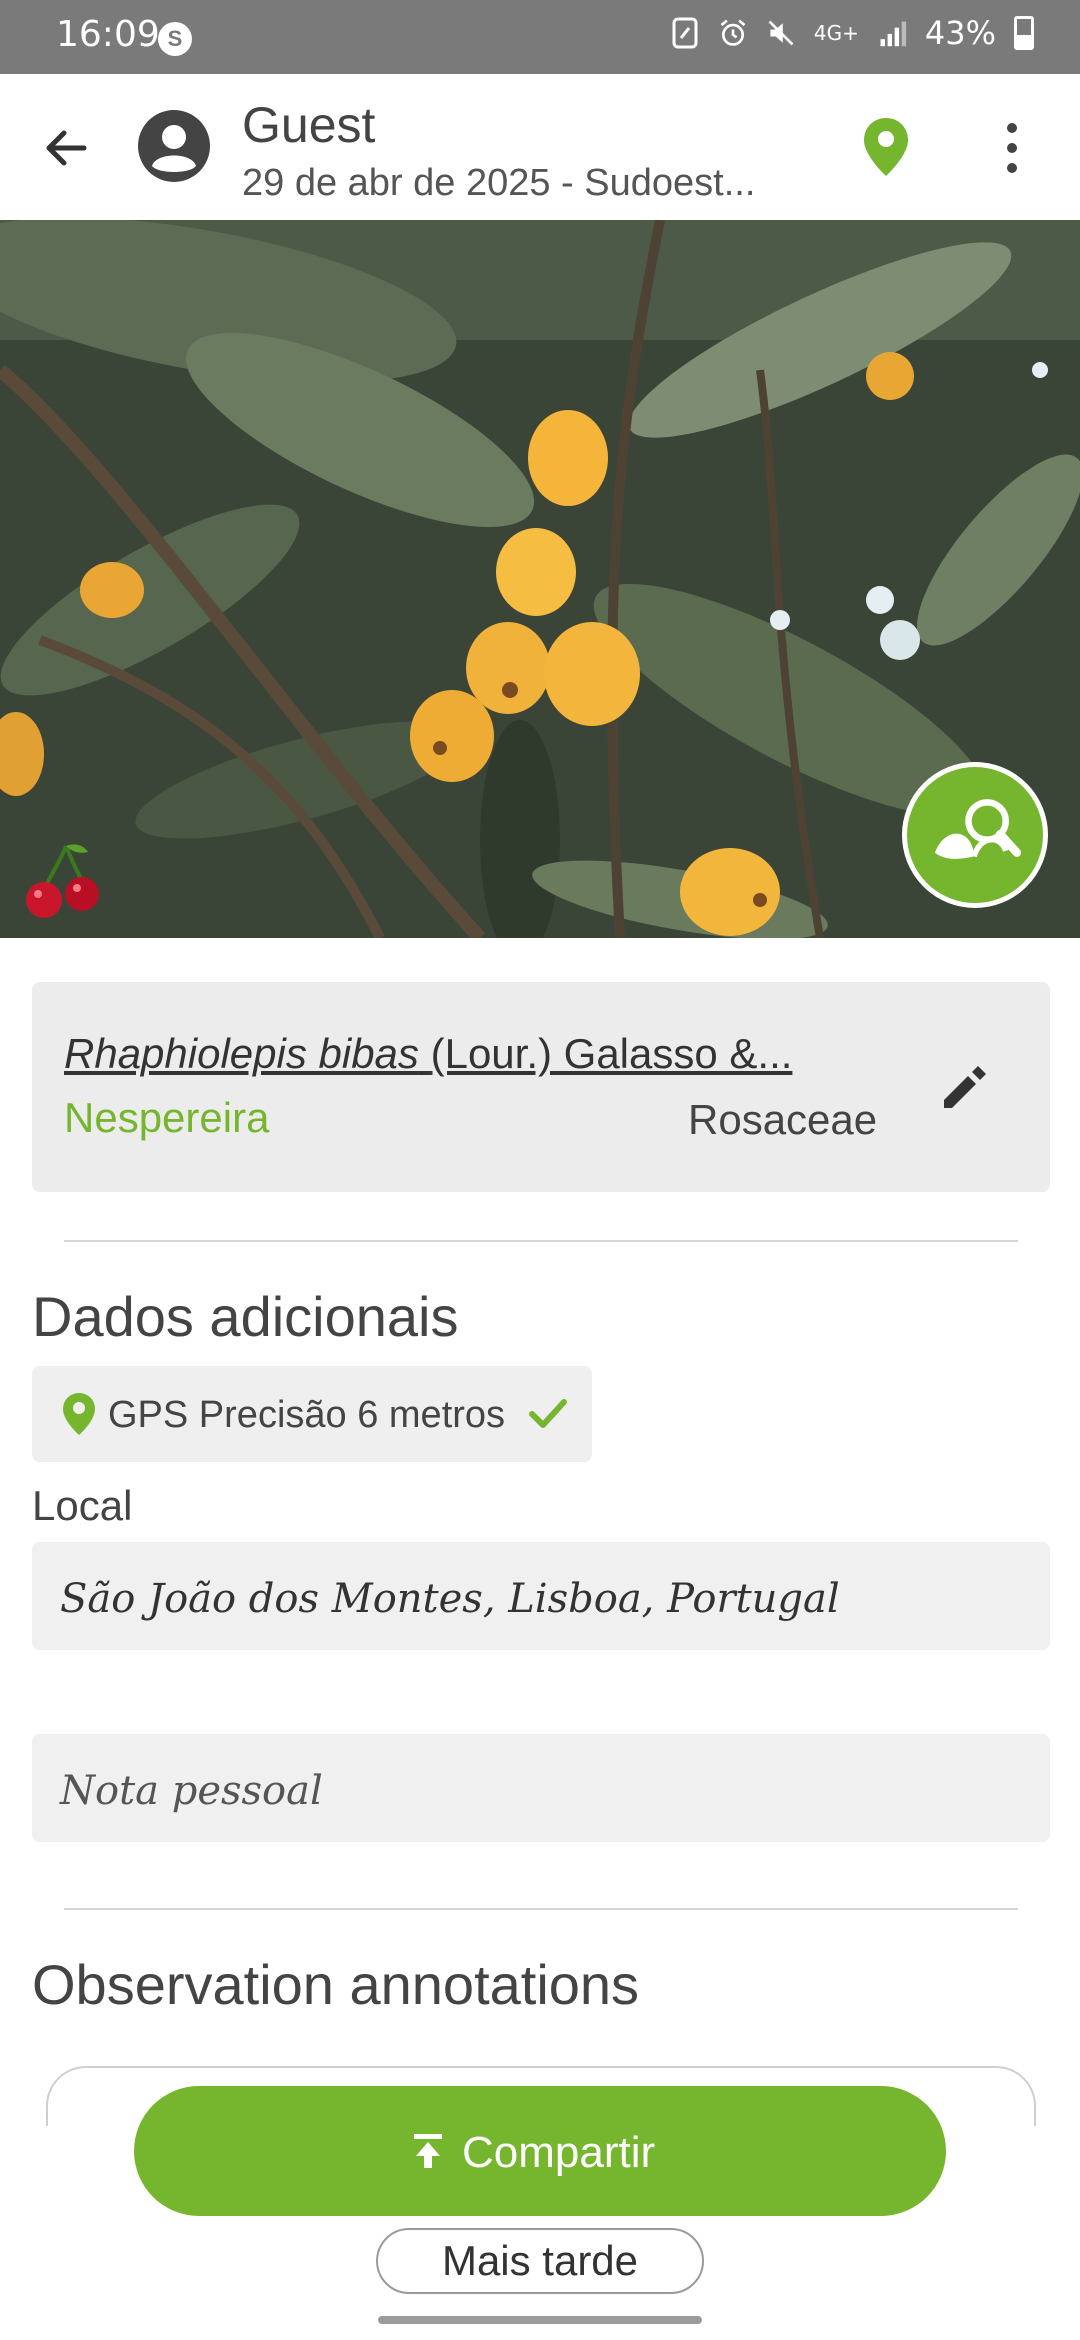 Image resolution: width=1080 pixels, height=2340 pixels. I want to click on mute-icon, so click(781, 33).